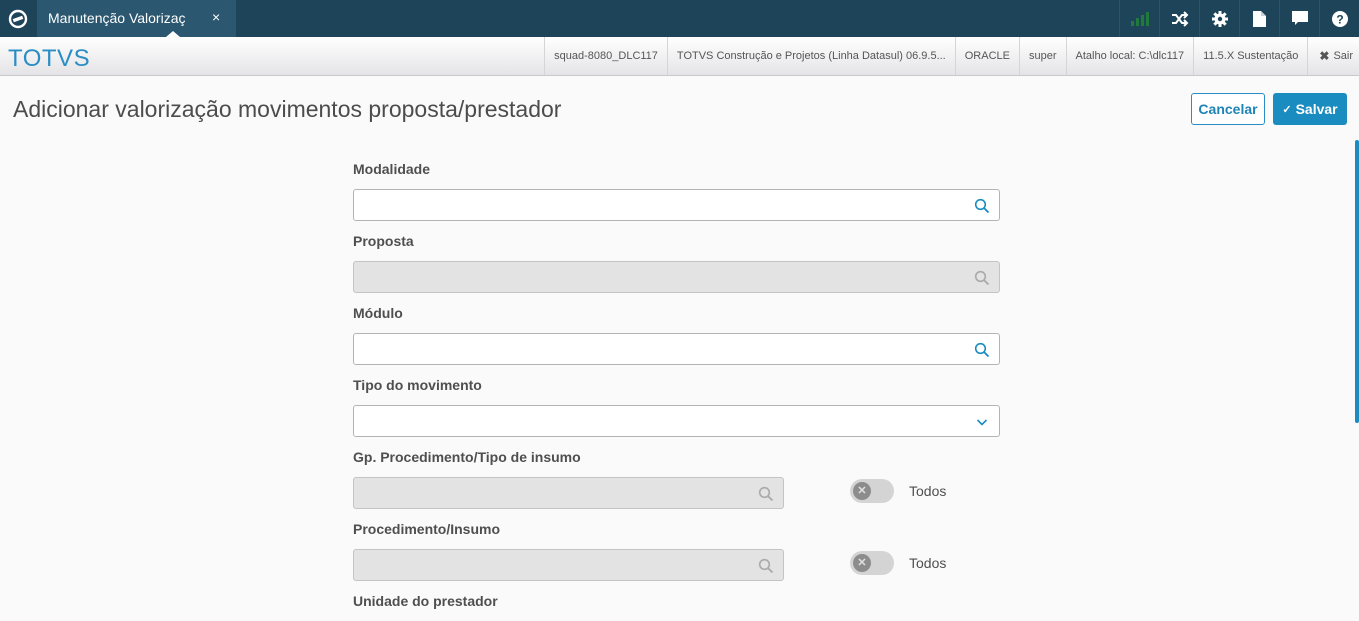  I want to click on scrollbar, so click(1357, 281).